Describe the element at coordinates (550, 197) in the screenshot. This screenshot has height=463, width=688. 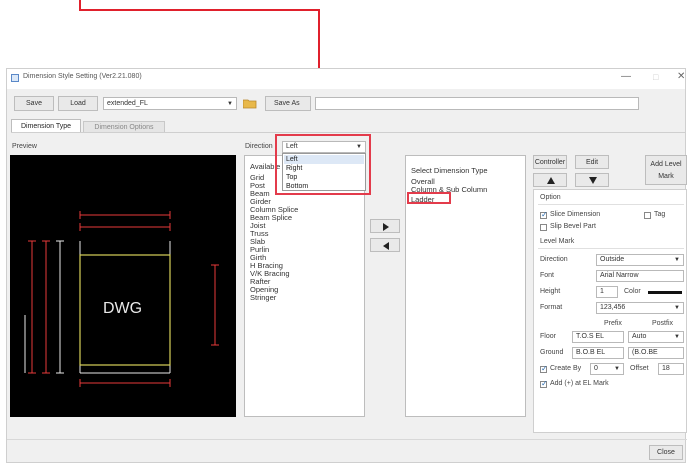
I see `option-title: Option` at that location.